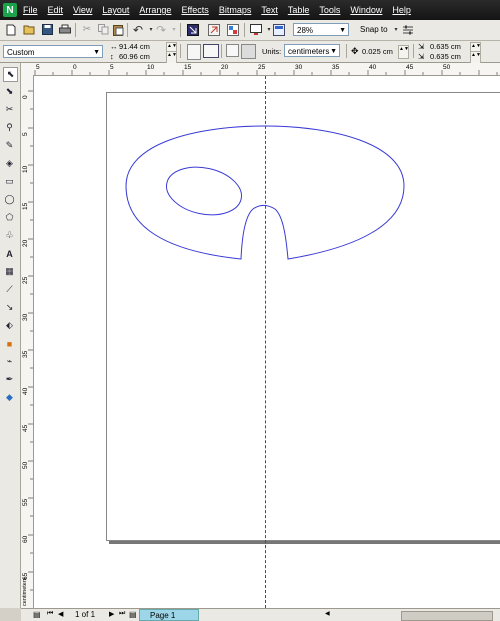 Image resolution: width=500 pixels, height=621 pixels. Describe the element at coordinates (29, 29) in the screenshot. I see `open-icon` at that location.